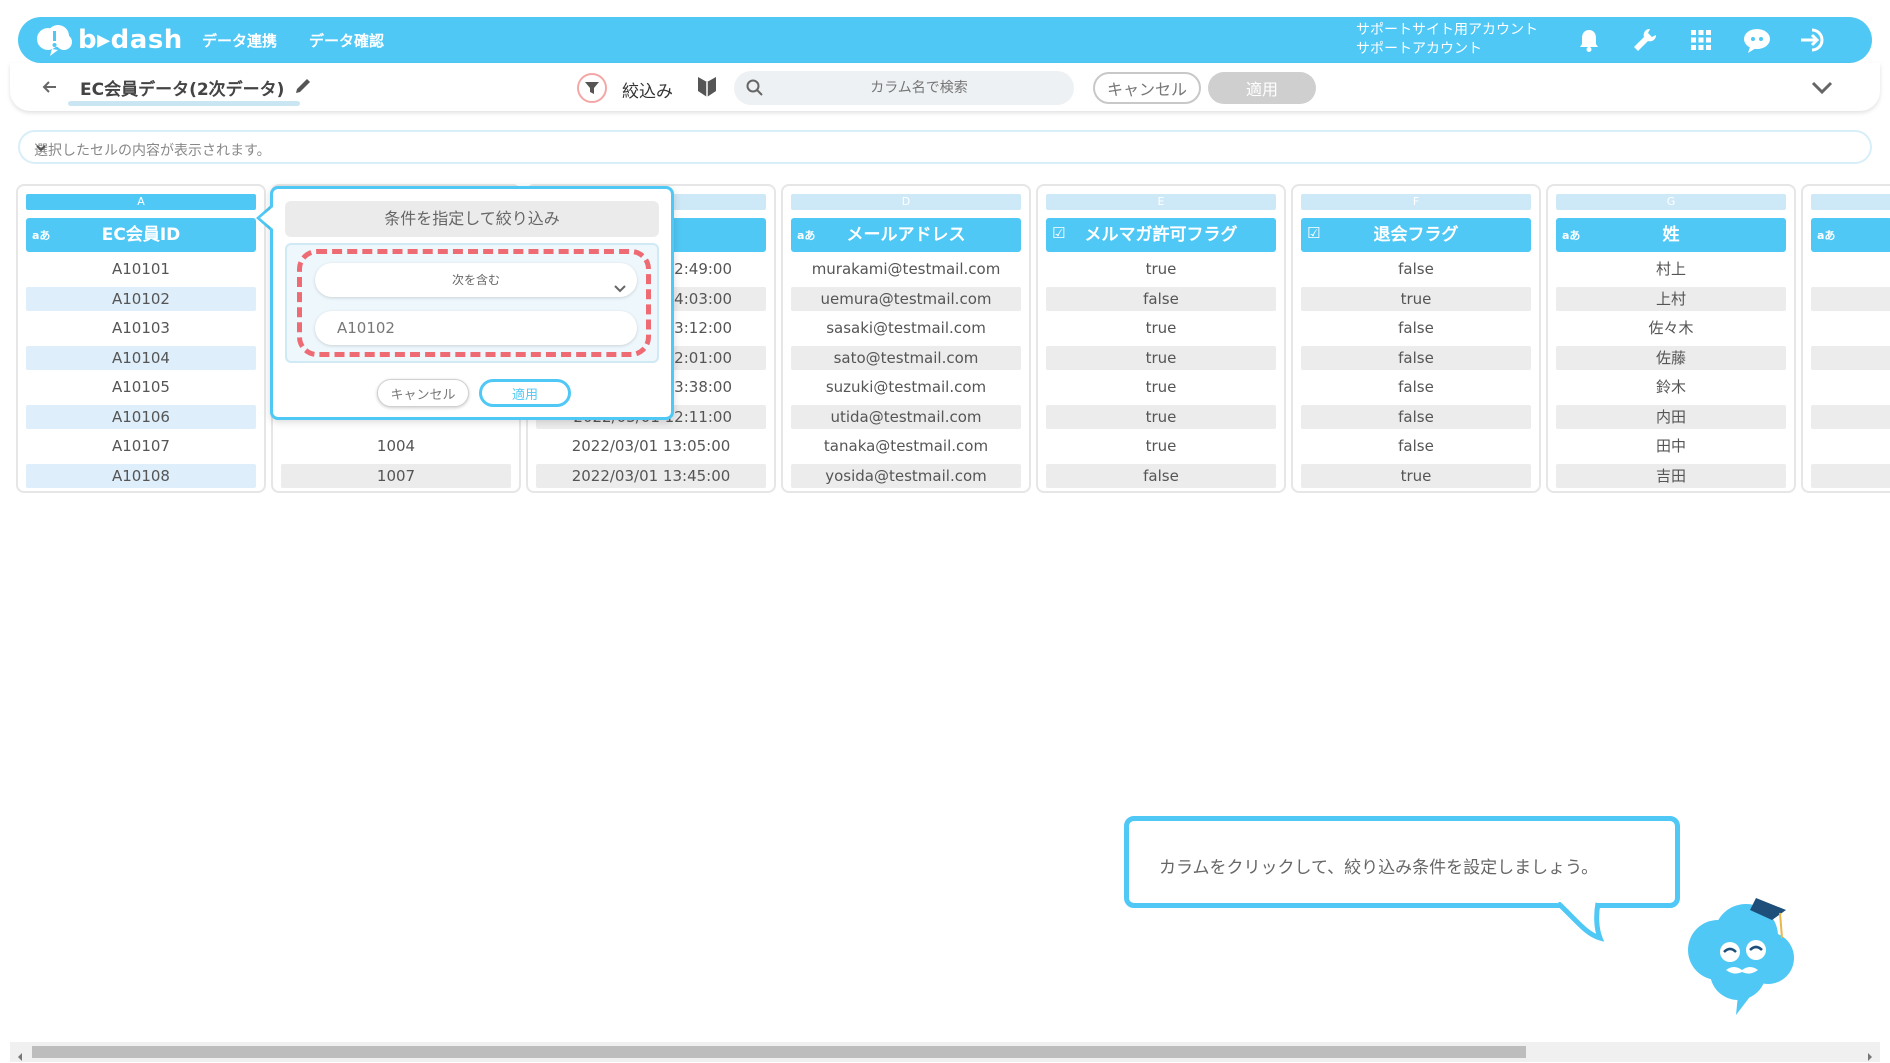 The width and height of the screenshot is (1890, 1063). I want to click on bell-icon, so click(1589, 40).